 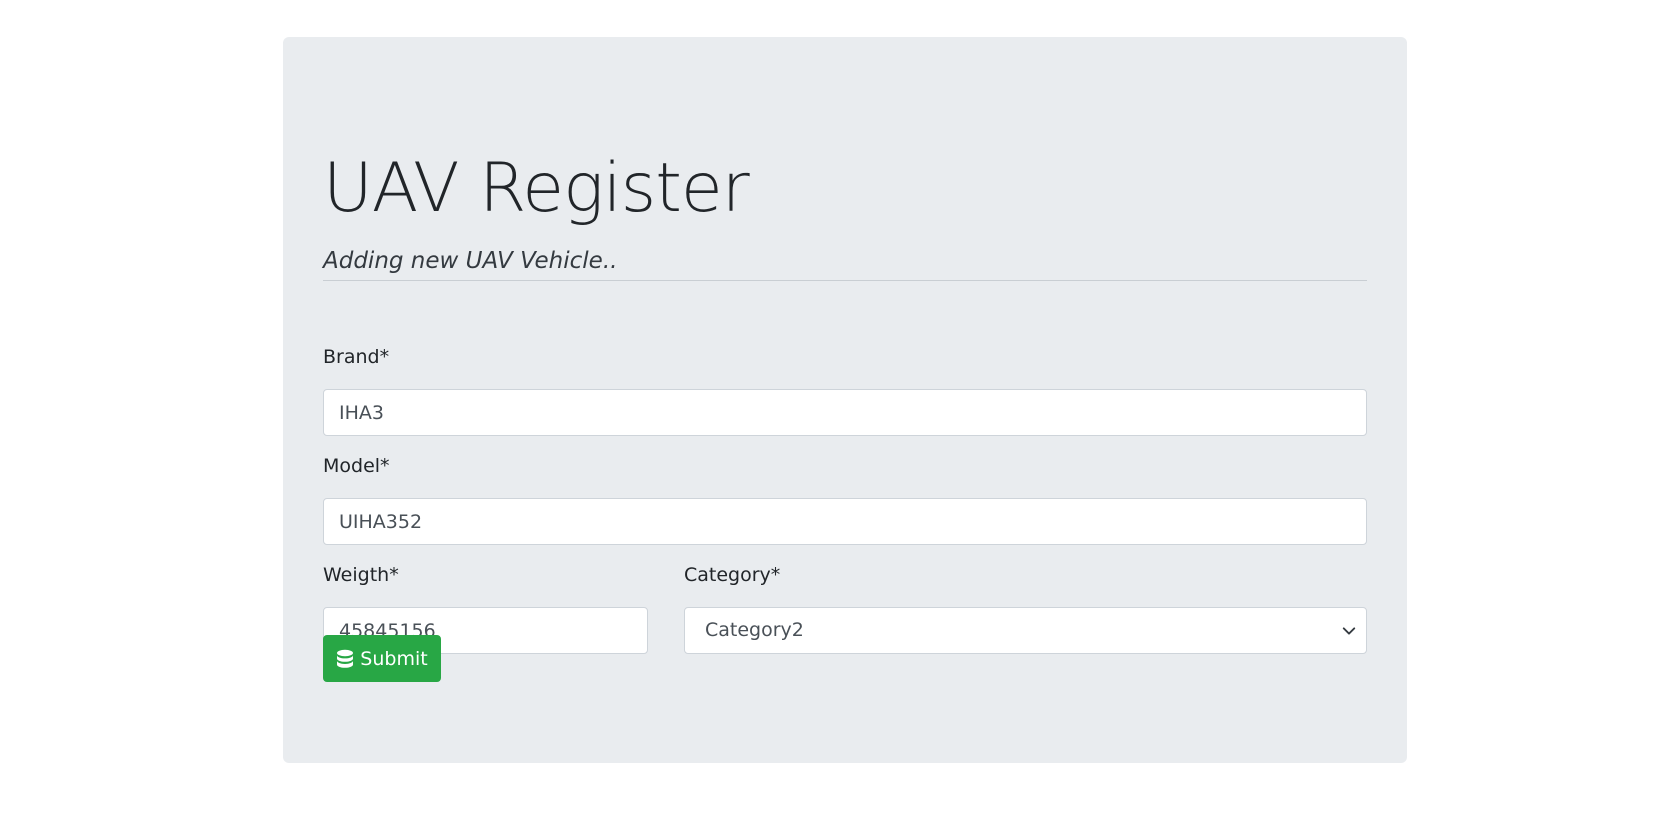 I want to click on category-select: Category2, so click(x=1025, y=630).